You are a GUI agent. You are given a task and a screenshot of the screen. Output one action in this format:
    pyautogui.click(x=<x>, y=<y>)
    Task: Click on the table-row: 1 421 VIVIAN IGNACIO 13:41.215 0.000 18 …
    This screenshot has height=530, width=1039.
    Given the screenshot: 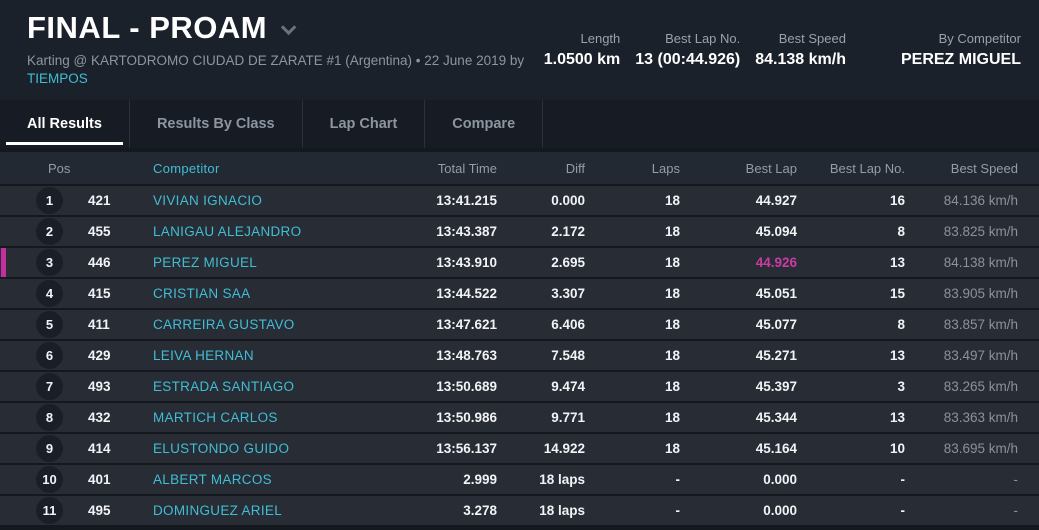 What is the action you would take?
    pyautogui.click(x=519, y=201)
    